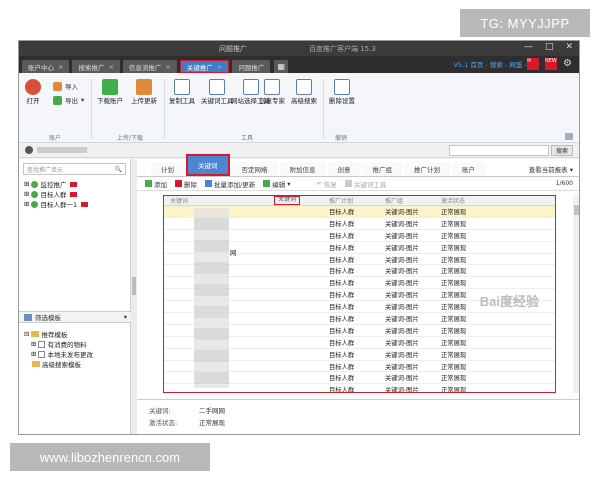 This screenshot has height=480, width=600. I want to click on tab-plan: 计划, so click(167, 169).